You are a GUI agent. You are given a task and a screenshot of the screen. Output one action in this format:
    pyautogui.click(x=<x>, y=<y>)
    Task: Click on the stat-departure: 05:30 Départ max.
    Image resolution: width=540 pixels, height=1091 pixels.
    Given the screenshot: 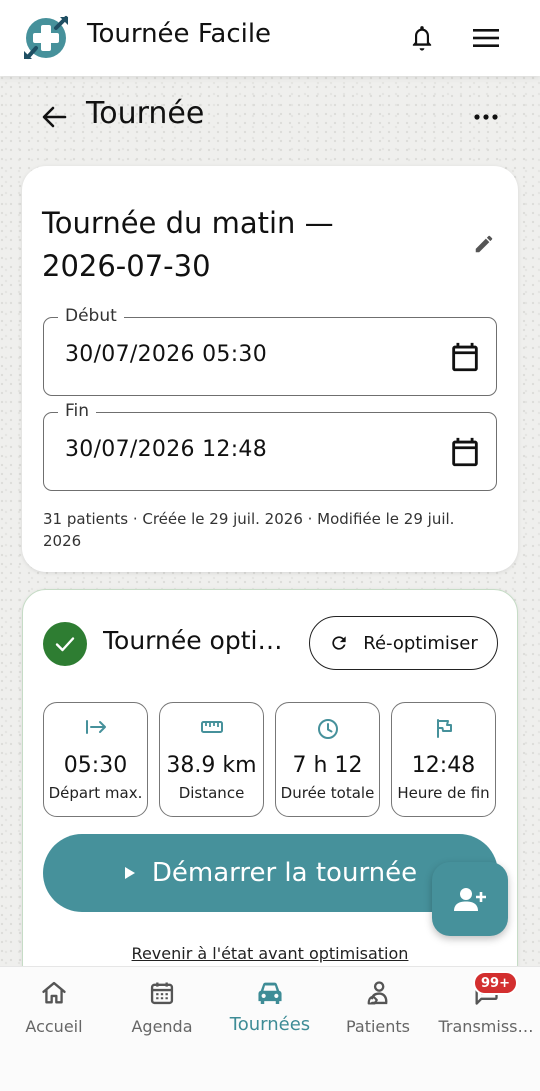 What is the action you would take?
    pyautogui.click(x=95, y=759)
    